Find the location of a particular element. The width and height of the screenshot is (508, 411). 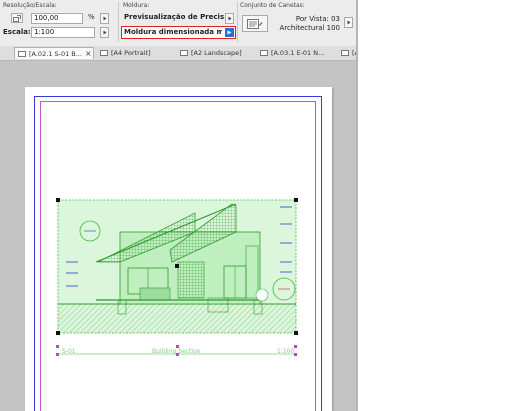

drawing-id-label: S-01 is located at coordinates (69, 351).